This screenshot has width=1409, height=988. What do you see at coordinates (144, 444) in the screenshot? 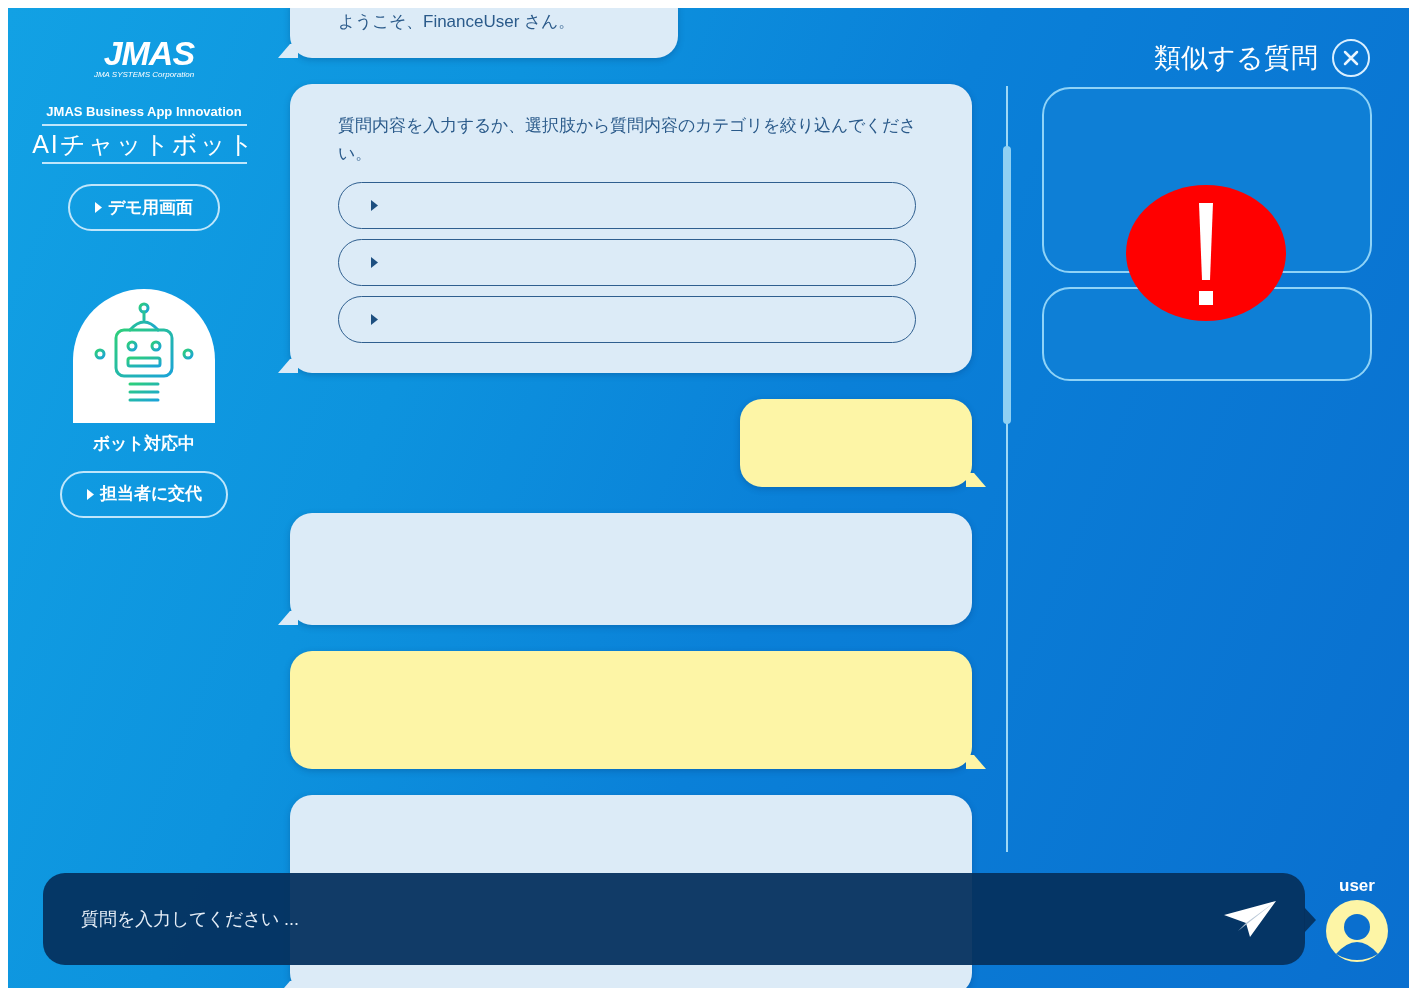
I see `bot-status: ボット対応中` at bounding box center [144, 444].